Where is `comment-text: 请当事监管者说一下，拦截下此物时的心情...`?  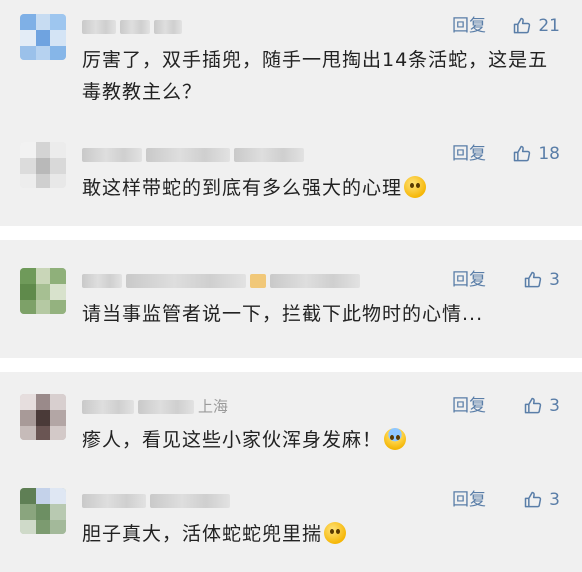
comment-text: 请当事监管者说一下，拦截下此物时的心情... is located at coordinates (283, 314).